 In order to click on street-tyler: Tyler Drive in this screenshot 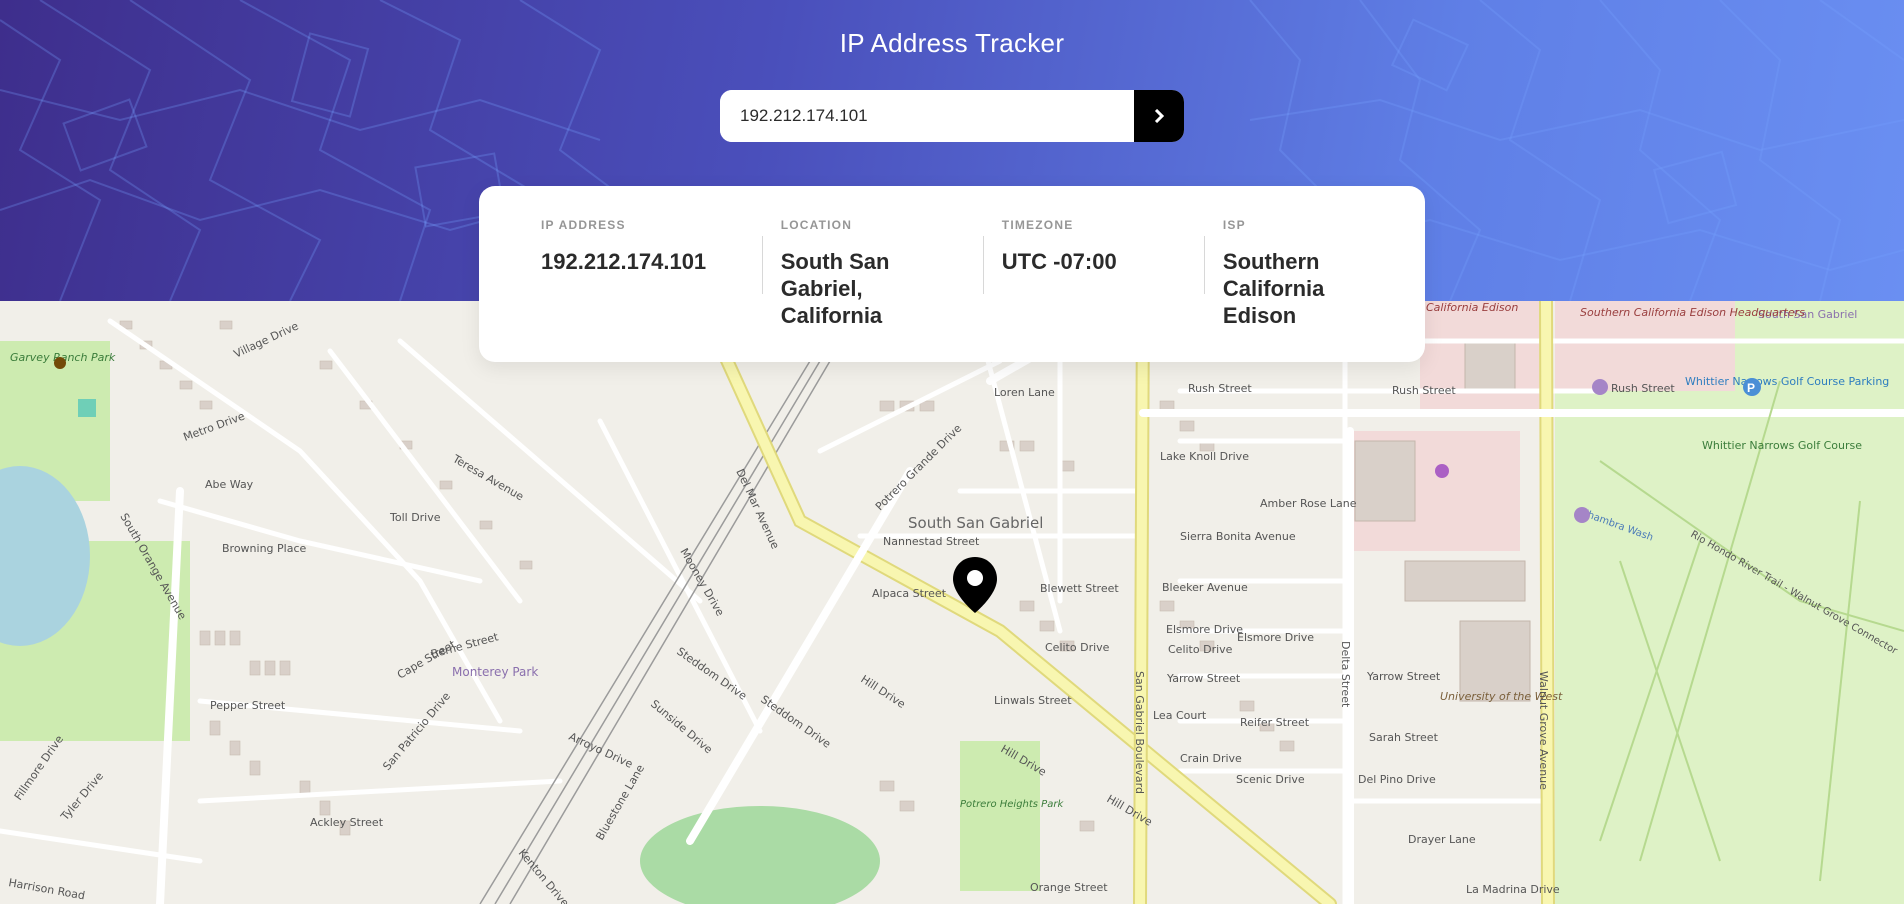, I will do `click(82, 796)`.